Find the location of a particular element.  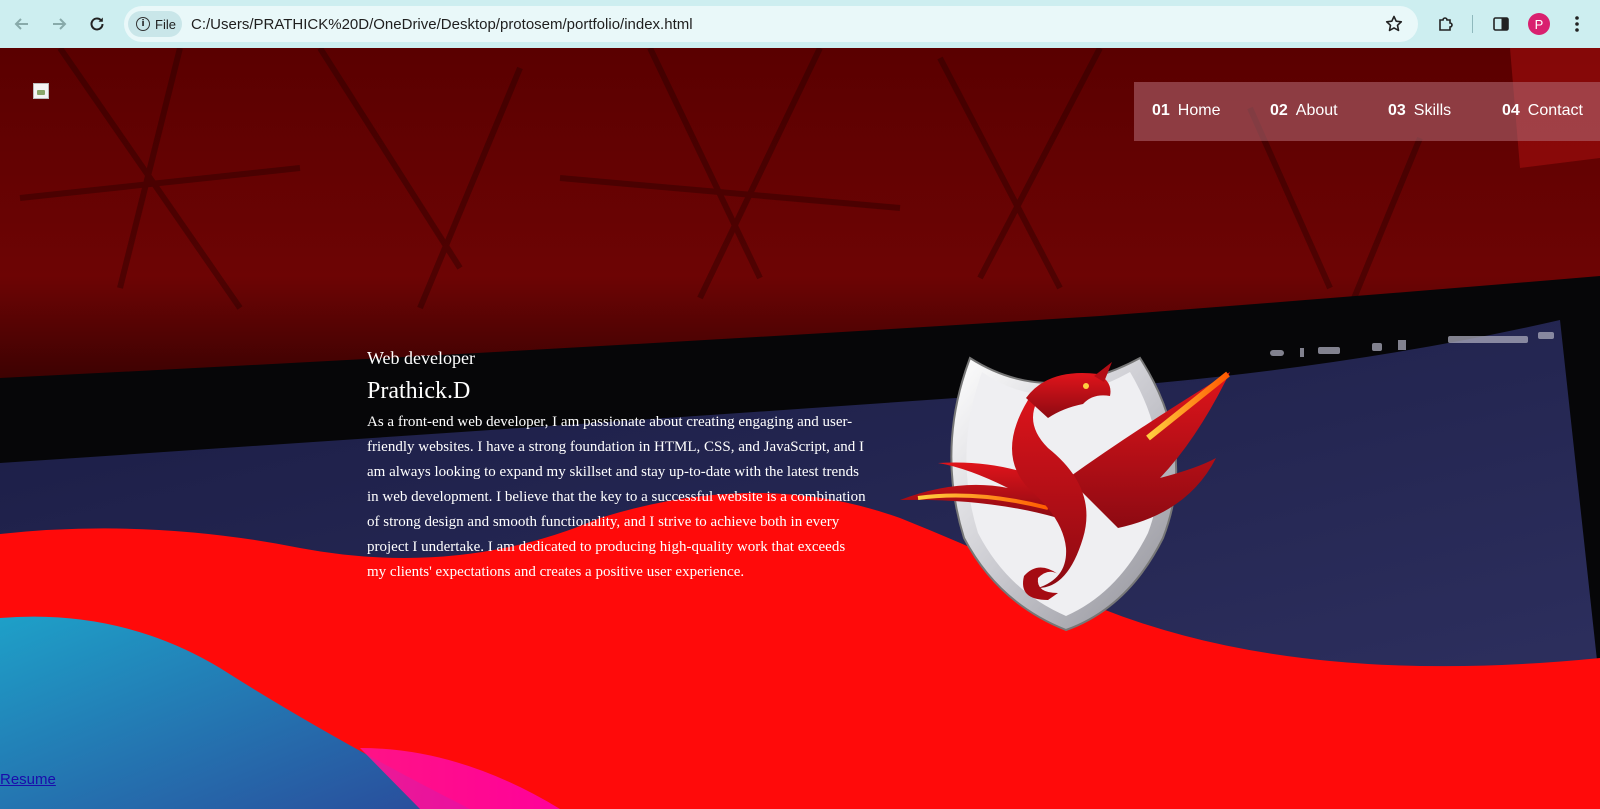

nav-item-skills: 03 Skills is located at coordinates (1419, 111).